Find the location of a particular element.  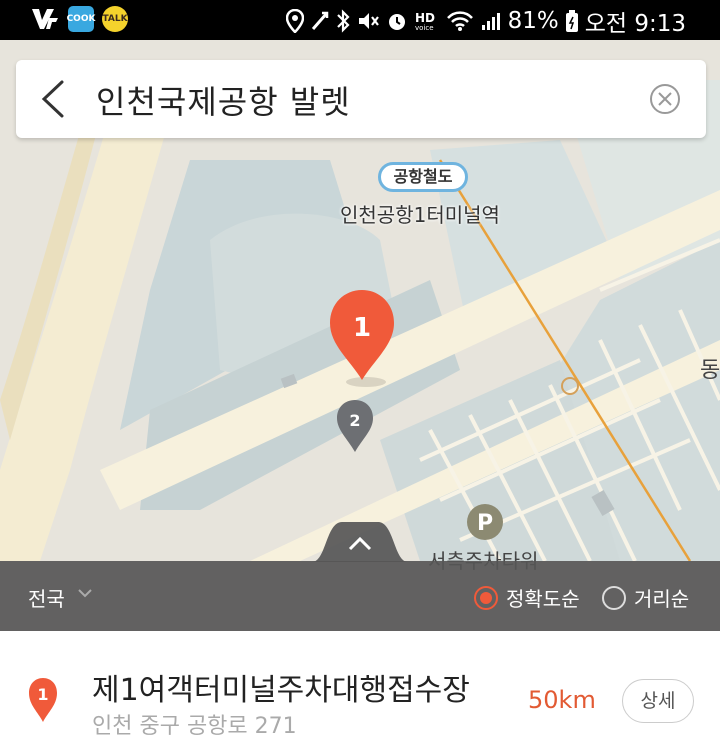

bluetooth-icon is located at coordinates (343, 21).